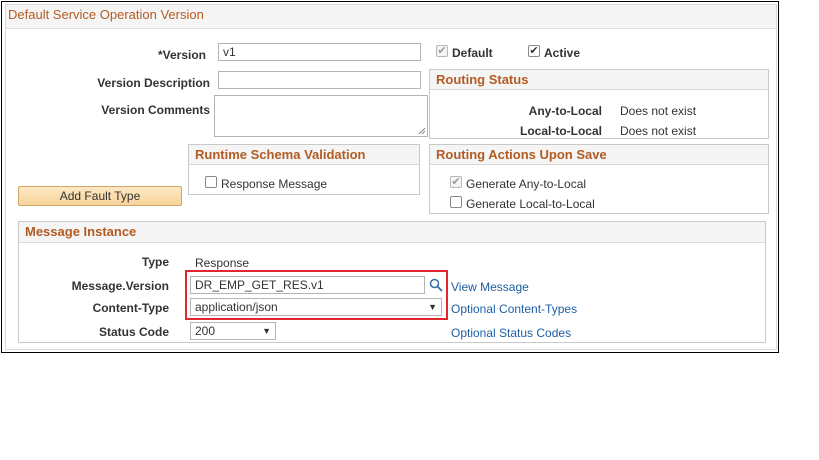  I want to click on chevron-down-icon: ▼, so click(266, 331).